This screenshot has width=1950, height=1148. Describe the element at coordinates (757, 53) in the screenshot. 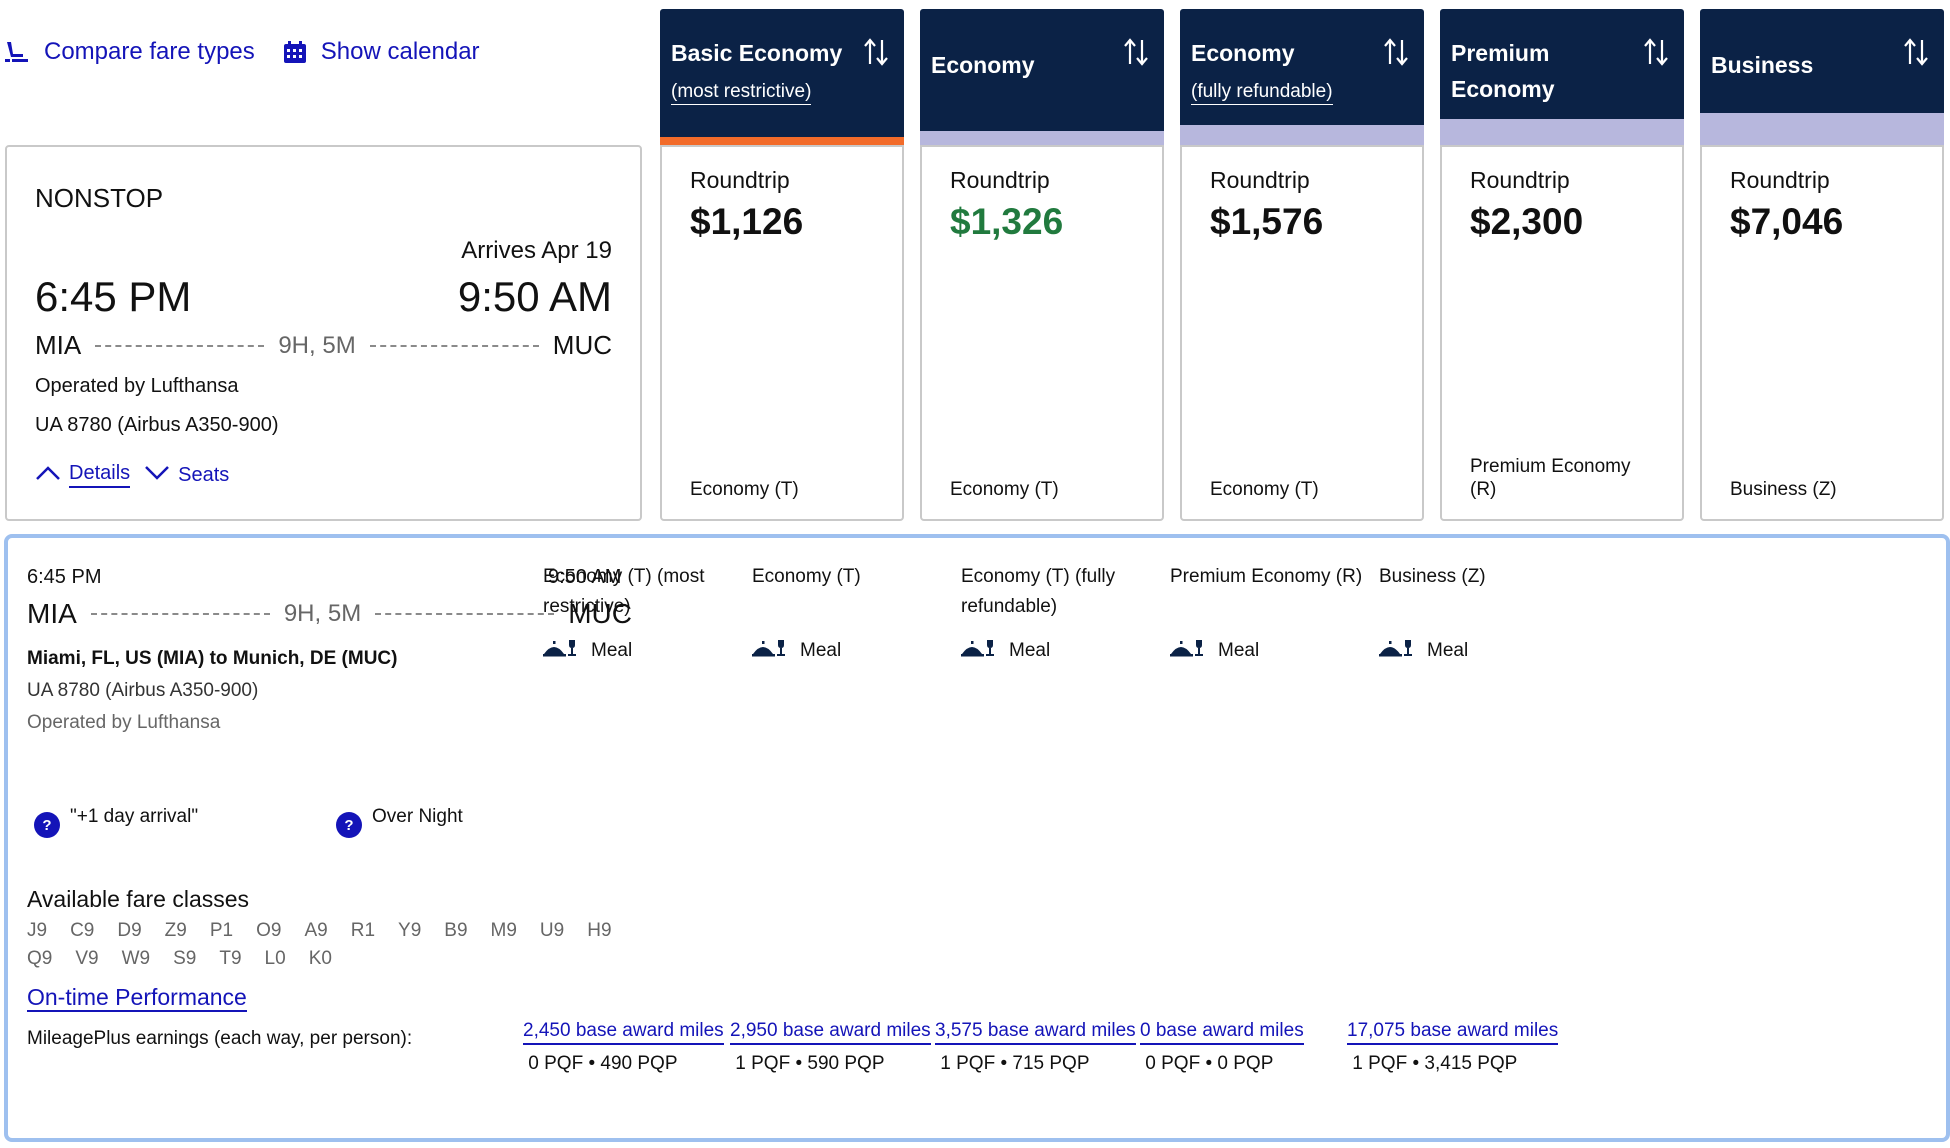

I see `fare-title-text: Basic Economy` at that location.